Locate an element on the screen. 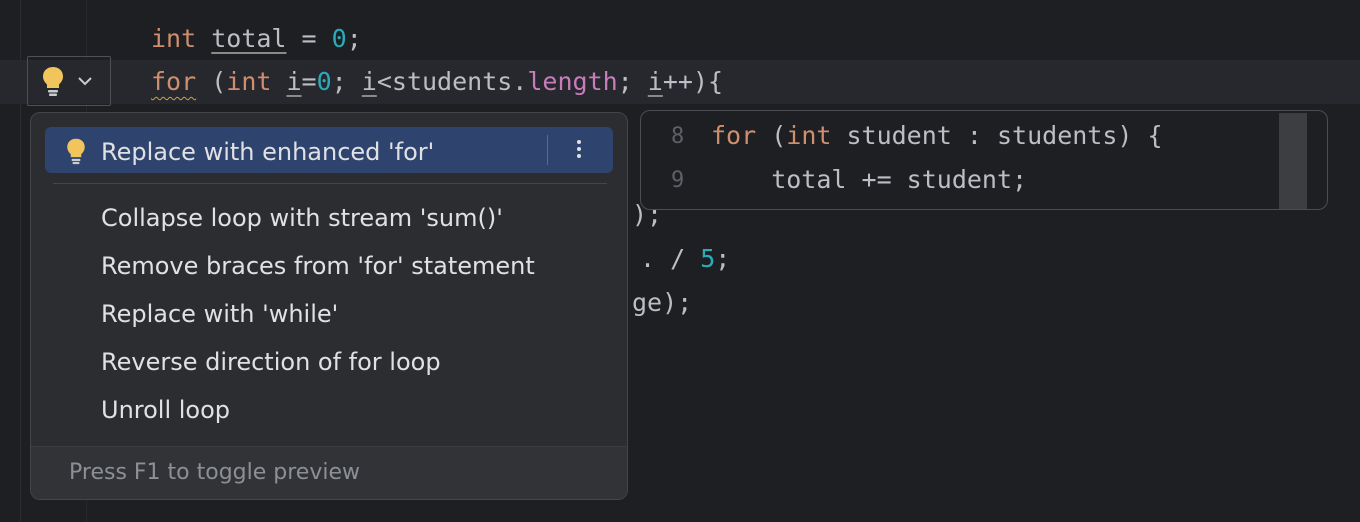 The width and height of the screenshot is (1360, 522). code-text: ++){ is located at coordinates (693, 81).